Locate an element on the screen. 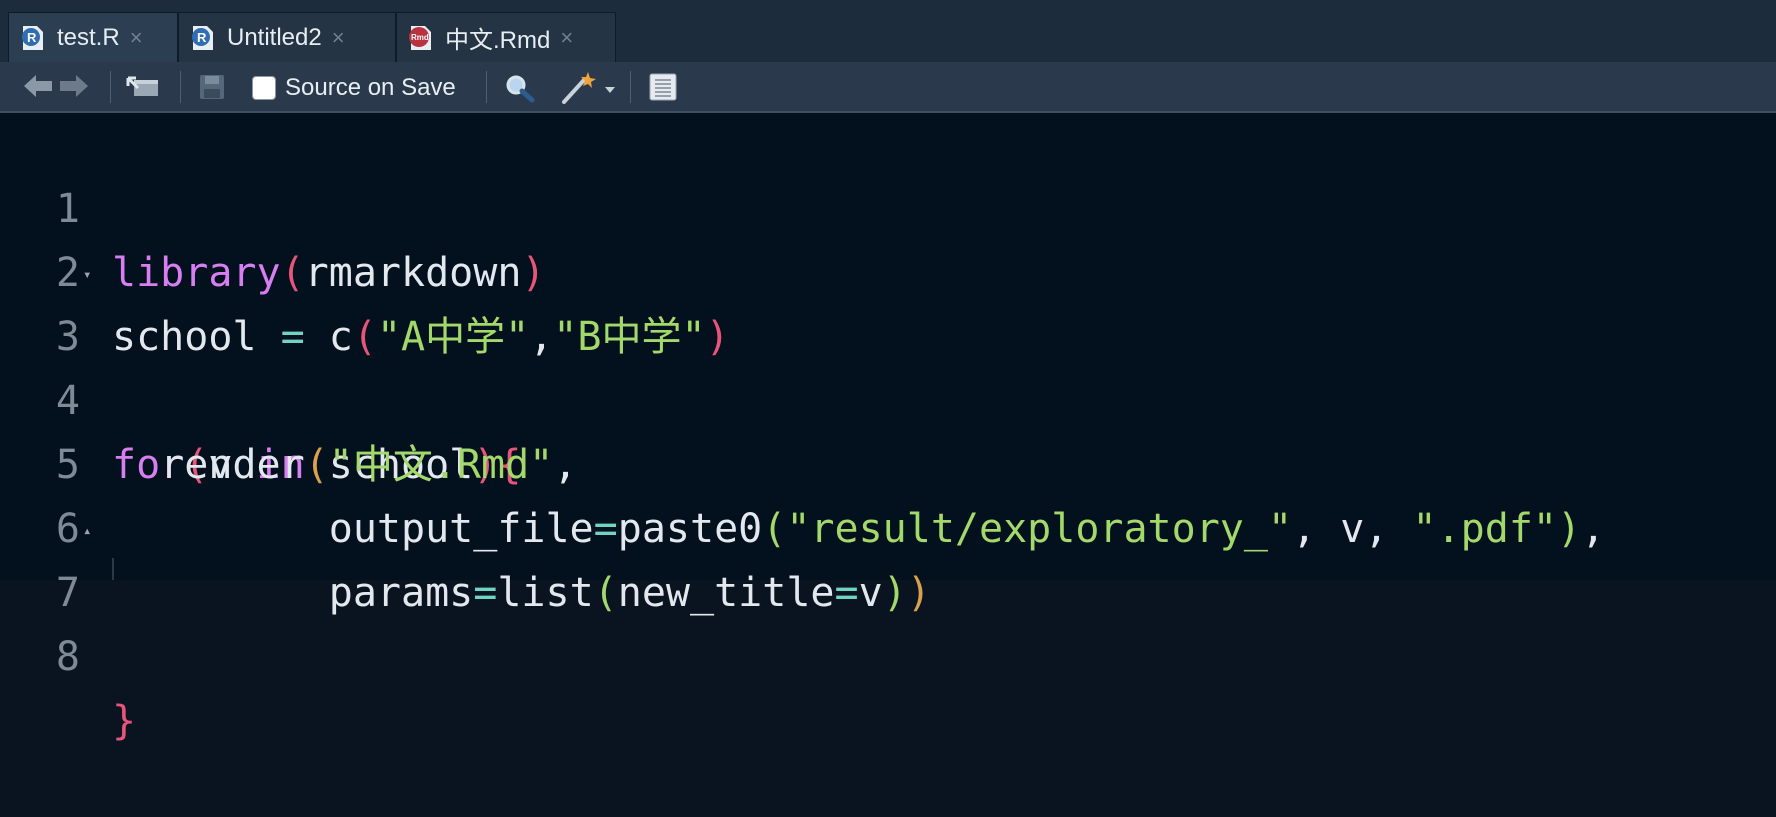  checkbox-icon is located at coordinates (264, 88).